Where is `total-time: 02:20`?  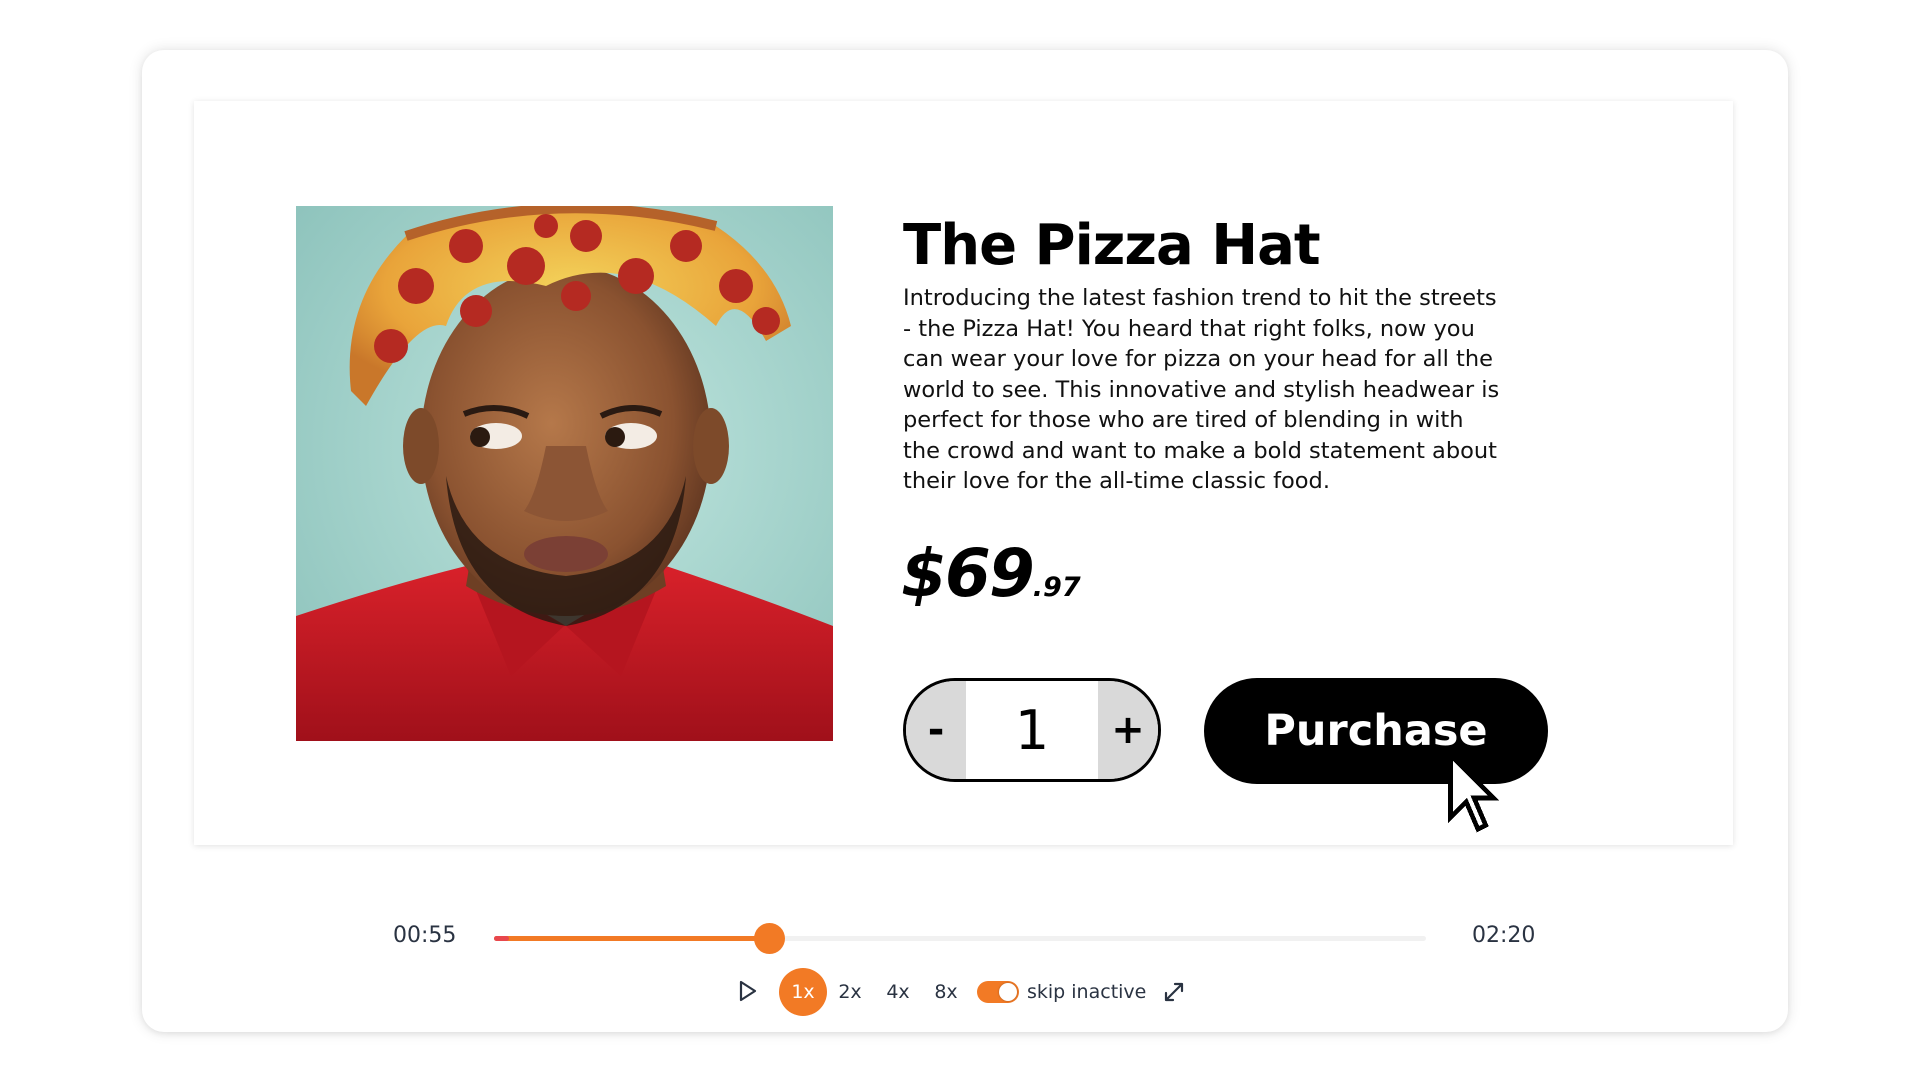
total-time: 02:20 is located at coordinates (1504, 935).